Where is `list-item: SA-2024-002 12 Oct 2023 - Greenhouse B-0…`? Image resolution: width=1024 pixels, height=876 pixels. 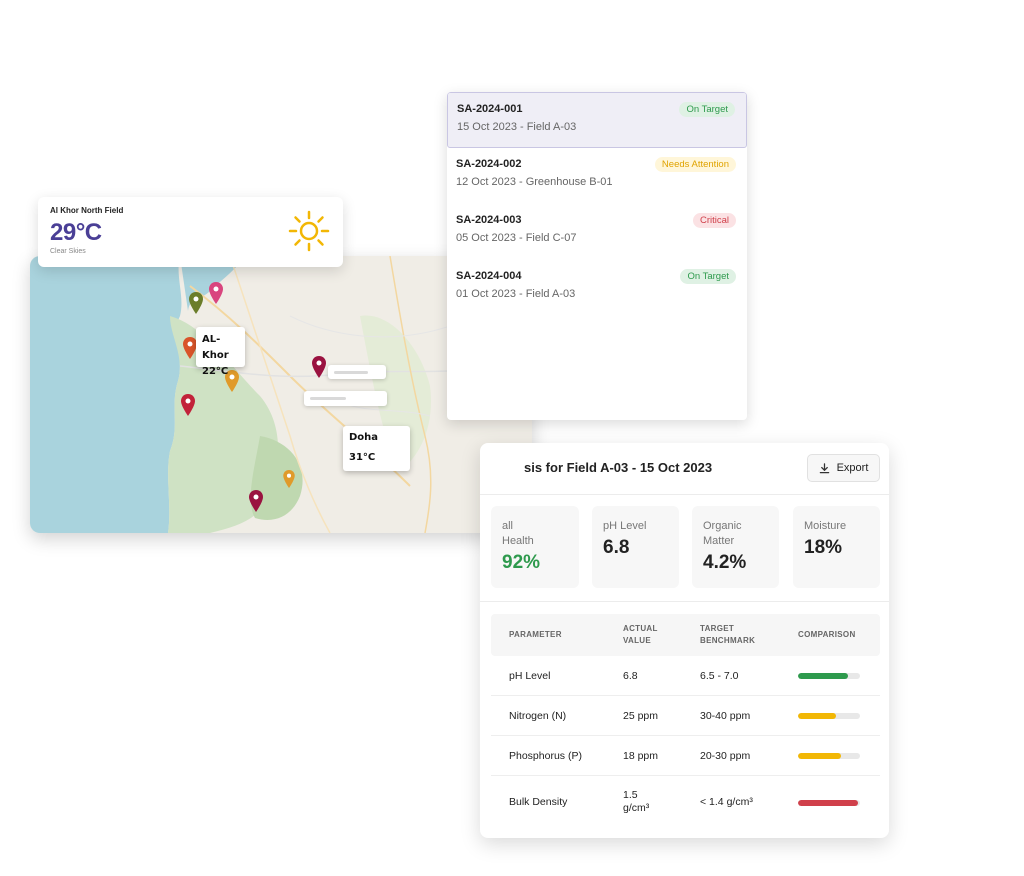
list-item: SA-2024-002 12 Oct 2023 - Greenhouse B-0… is located at coordinates (597, 176).